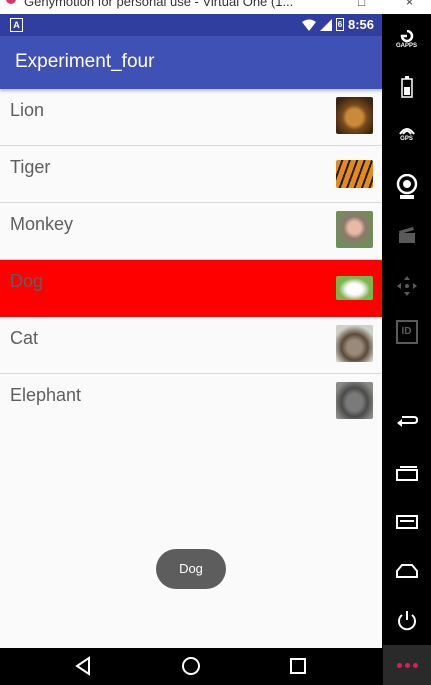 The height and width of the screenshot is (685, 431). Describe the element at coordinates (191, 402) in the screenshot. I see `list-item-elephant: Elephant` at that location.